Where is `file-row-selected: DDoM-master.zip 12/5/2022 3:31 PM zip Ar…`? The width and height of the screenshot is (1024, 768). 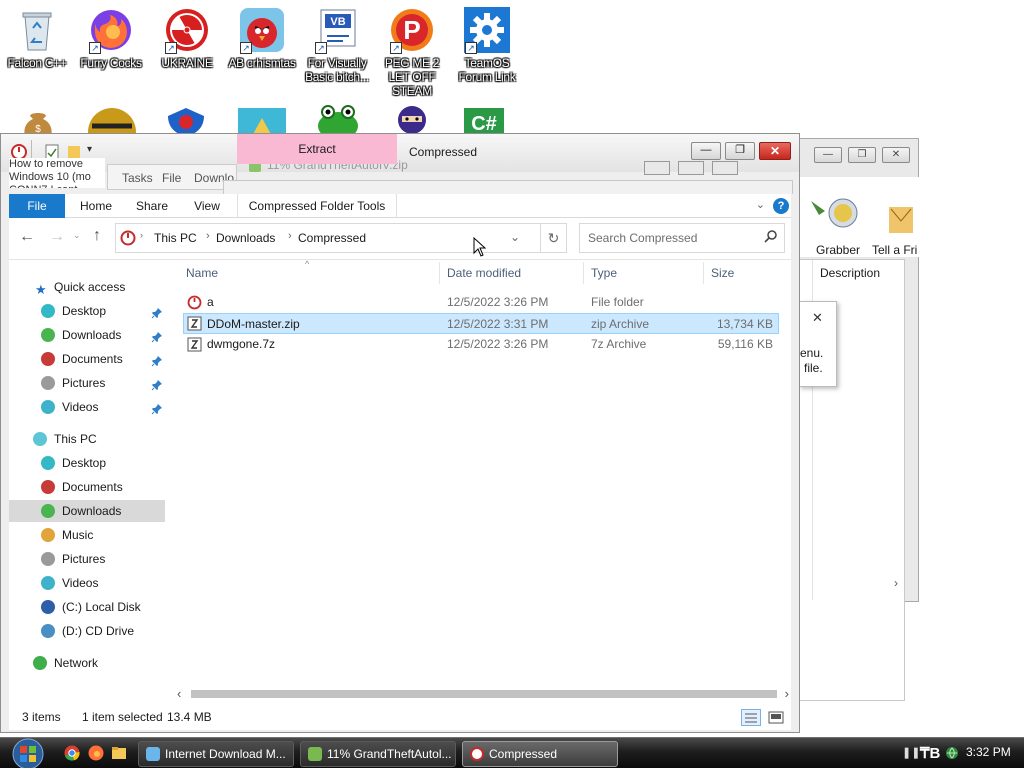
file-row-selected: DDoM-master.zip 12/5/2022 3:31 PM zip Ar… is located at coordinates (481, 323).